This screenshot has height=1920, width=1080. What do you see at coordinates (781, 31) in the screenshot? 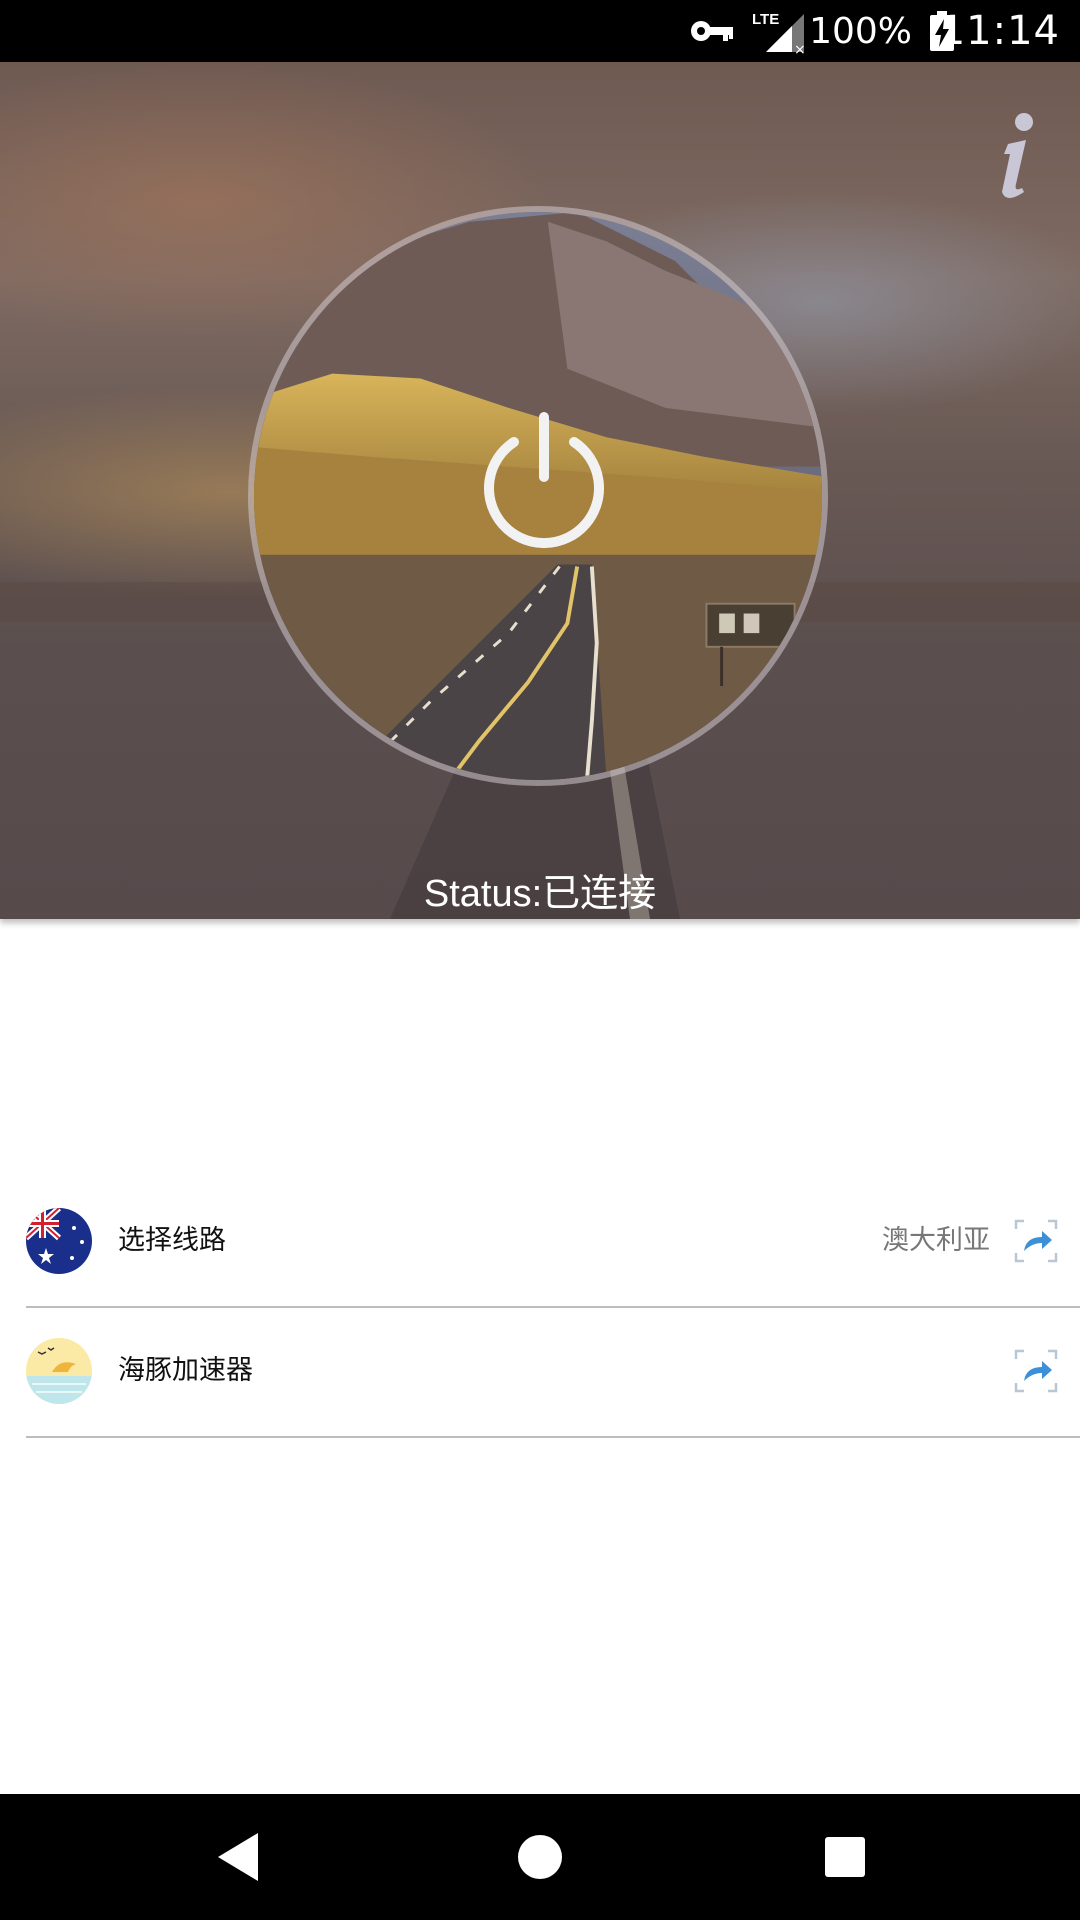
I see `lte-signal-icon: LTE ×` at bounding box center [781, 31].